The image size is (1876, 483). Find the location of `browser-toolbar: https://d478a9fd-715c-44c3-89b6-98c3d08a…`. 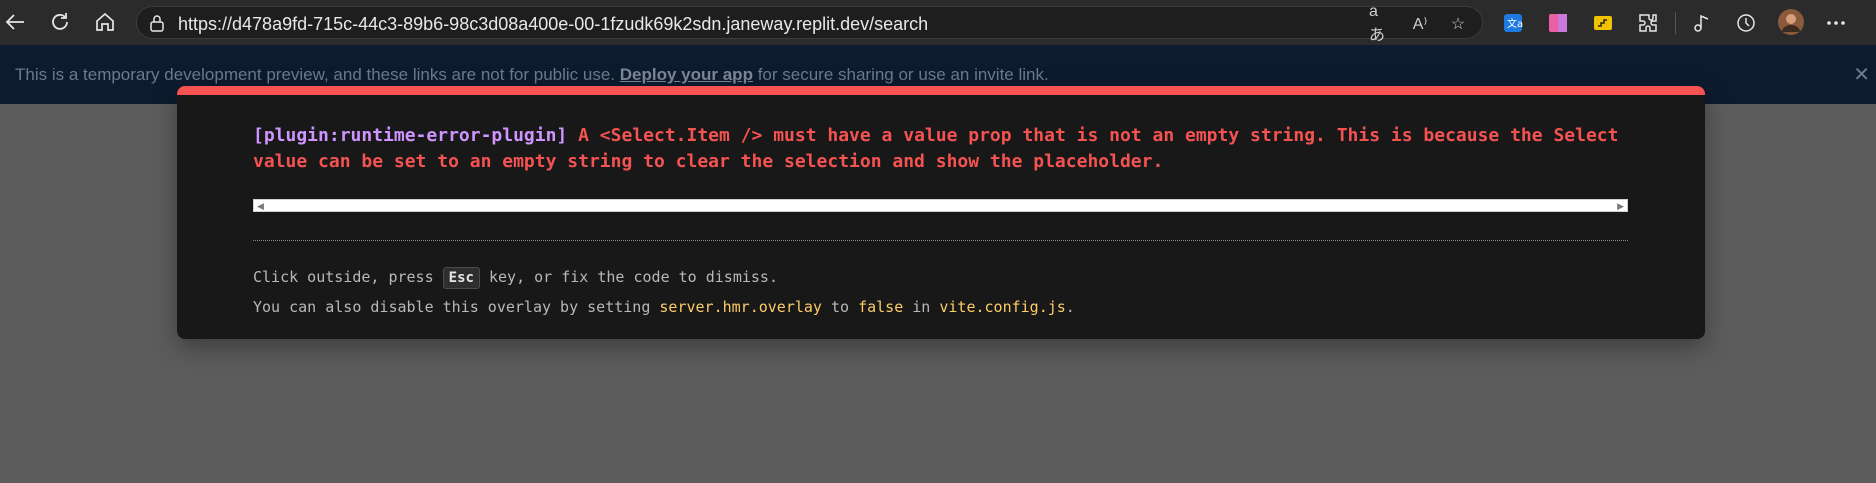

browser-toolbar: https://d478a9fd-715c-44c3-89b6-98c3d08a… is located at coordinates (938, 22).